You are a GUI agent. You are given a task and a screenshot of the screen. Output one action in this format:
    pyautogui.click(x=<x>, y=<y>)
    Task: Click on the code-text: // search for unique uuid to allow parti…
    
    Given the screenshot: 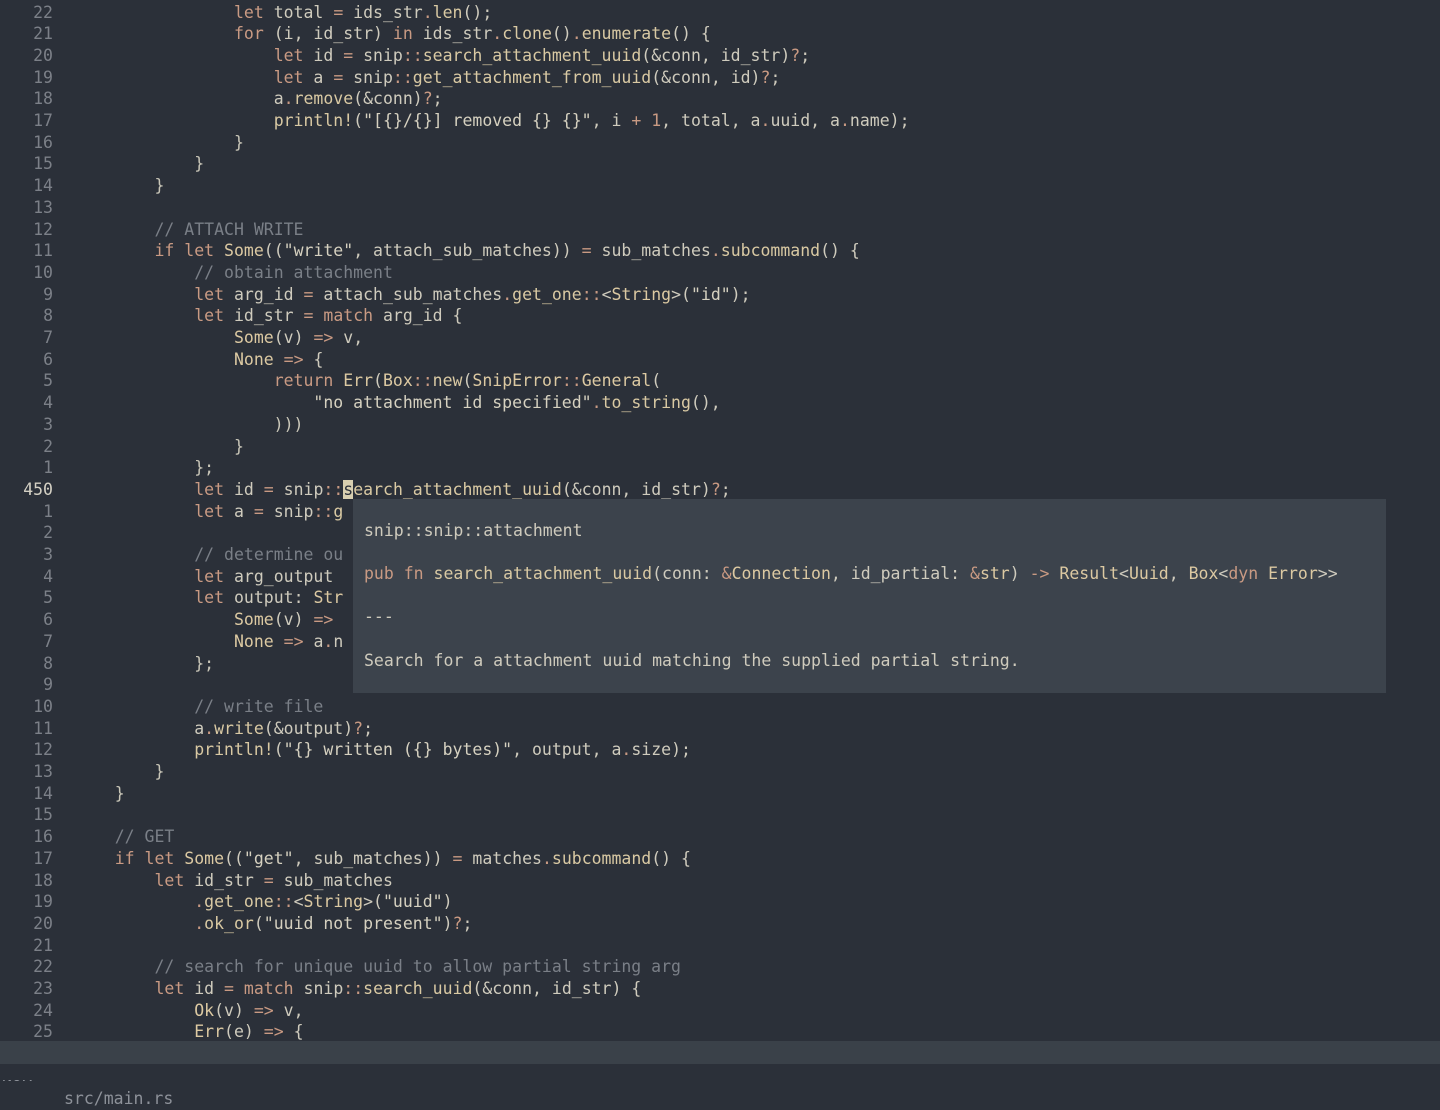 What is the action you would take?
    pyautogui.click(x=378, y=967)
    